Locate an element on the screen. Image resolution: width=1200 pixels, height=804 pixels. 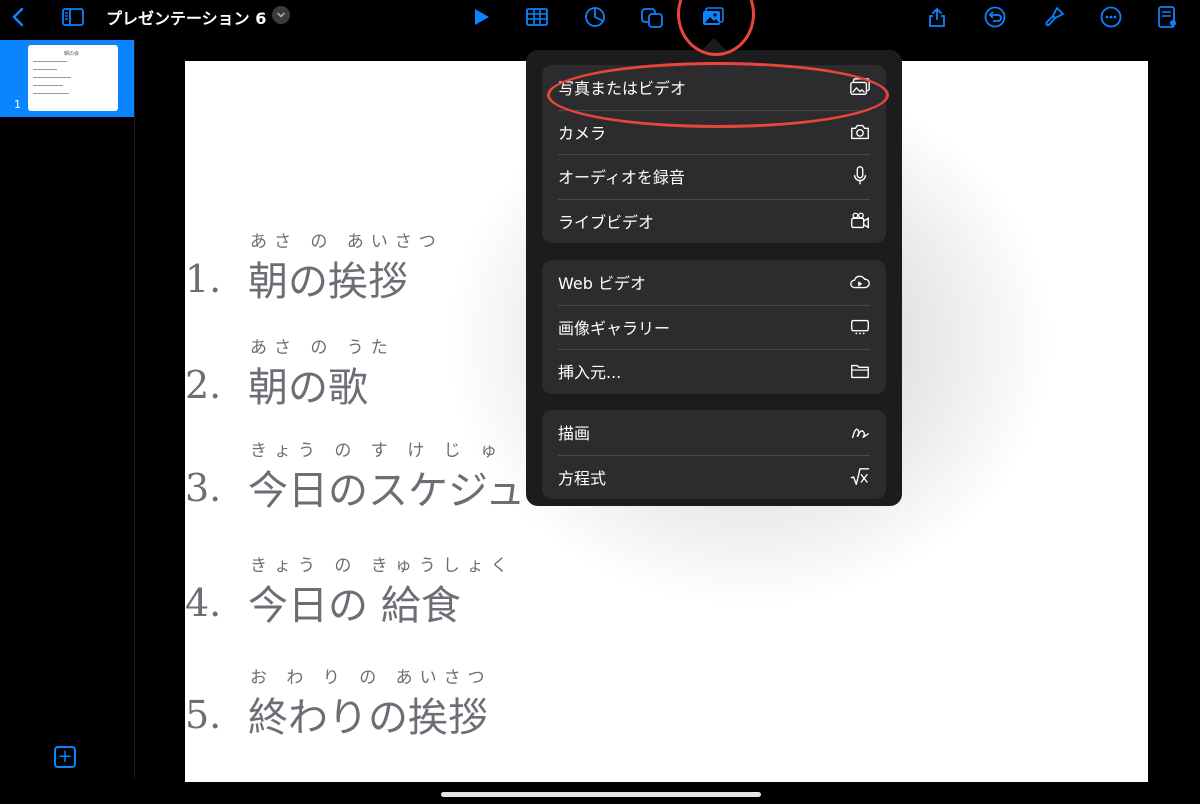
item-text: 今日のスケジュ is located at coordinates (387, 491).